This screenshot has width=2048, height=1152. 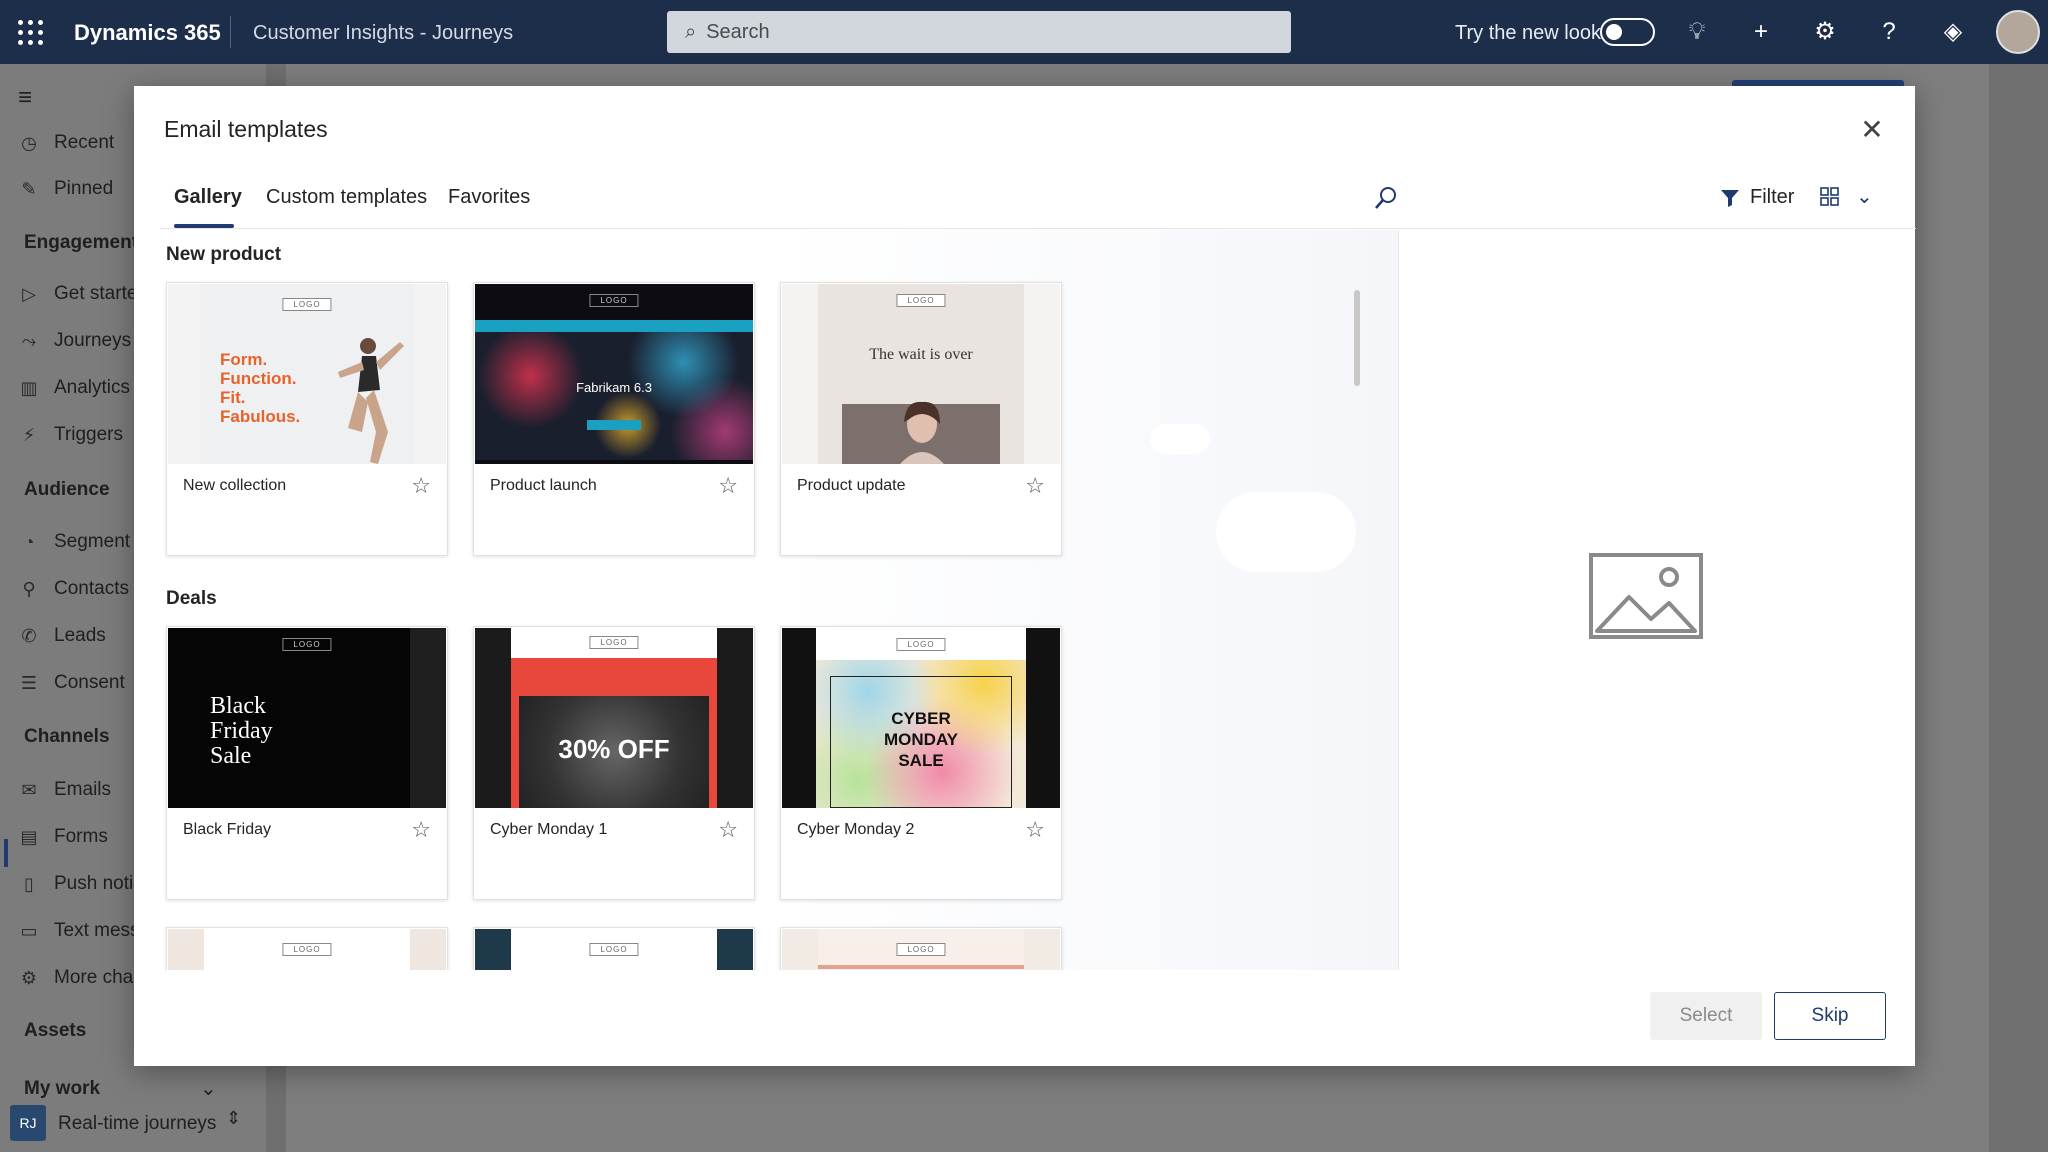 What do you see at coordinates (1528, 33) in the screenshot?
I see `try-new-look-label: Try the new look` at bounding box center [1528, 33].